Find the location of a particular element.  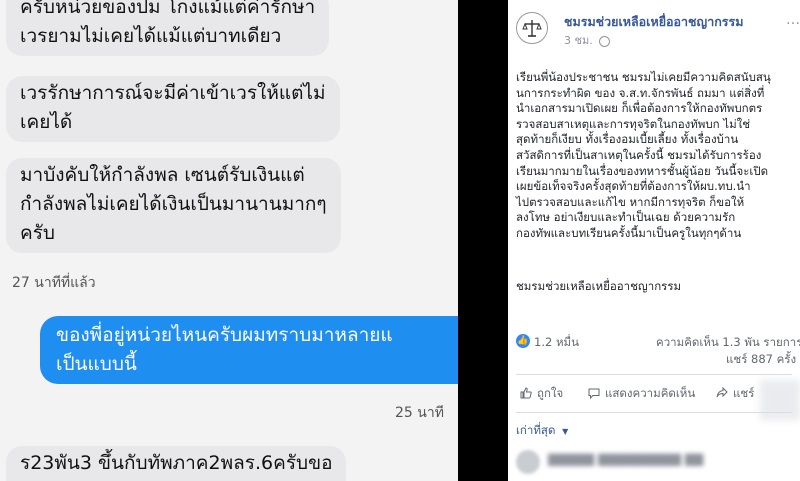

message-line: ของพี่อยู่หน่วยไหนครับผมทราบมาหลายแ is located at coordinates (224, 335).